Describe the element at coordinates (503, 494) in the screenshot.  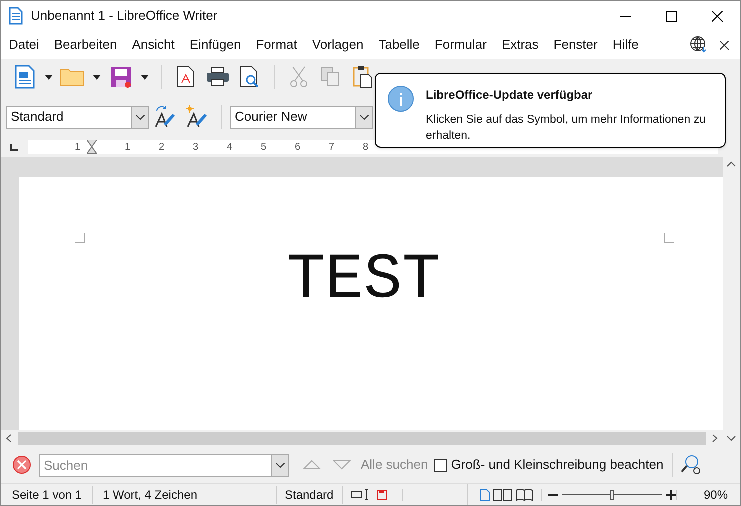
I see `multi-page-view-icon` at that location.